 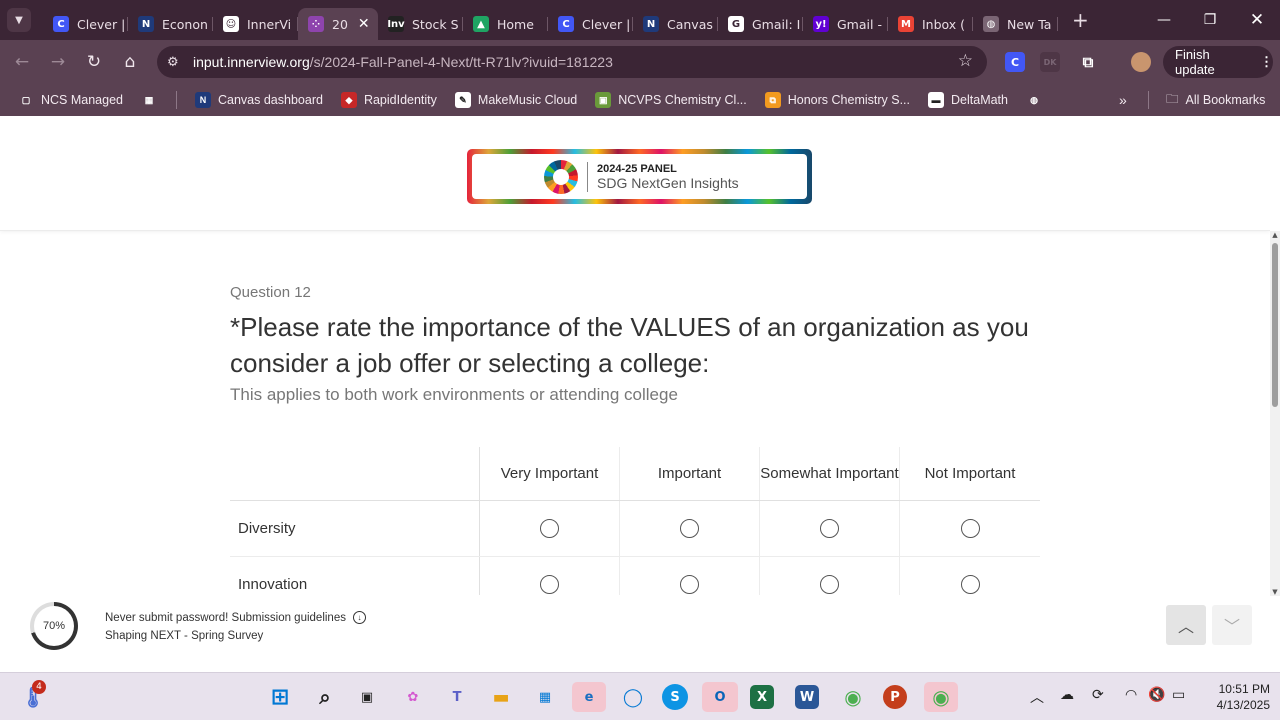 What do you see at coordinates (1275, 413) in the screenshot?
I see `page-scrollbar: ▲ ▼` at bounding box center [1275, 413].